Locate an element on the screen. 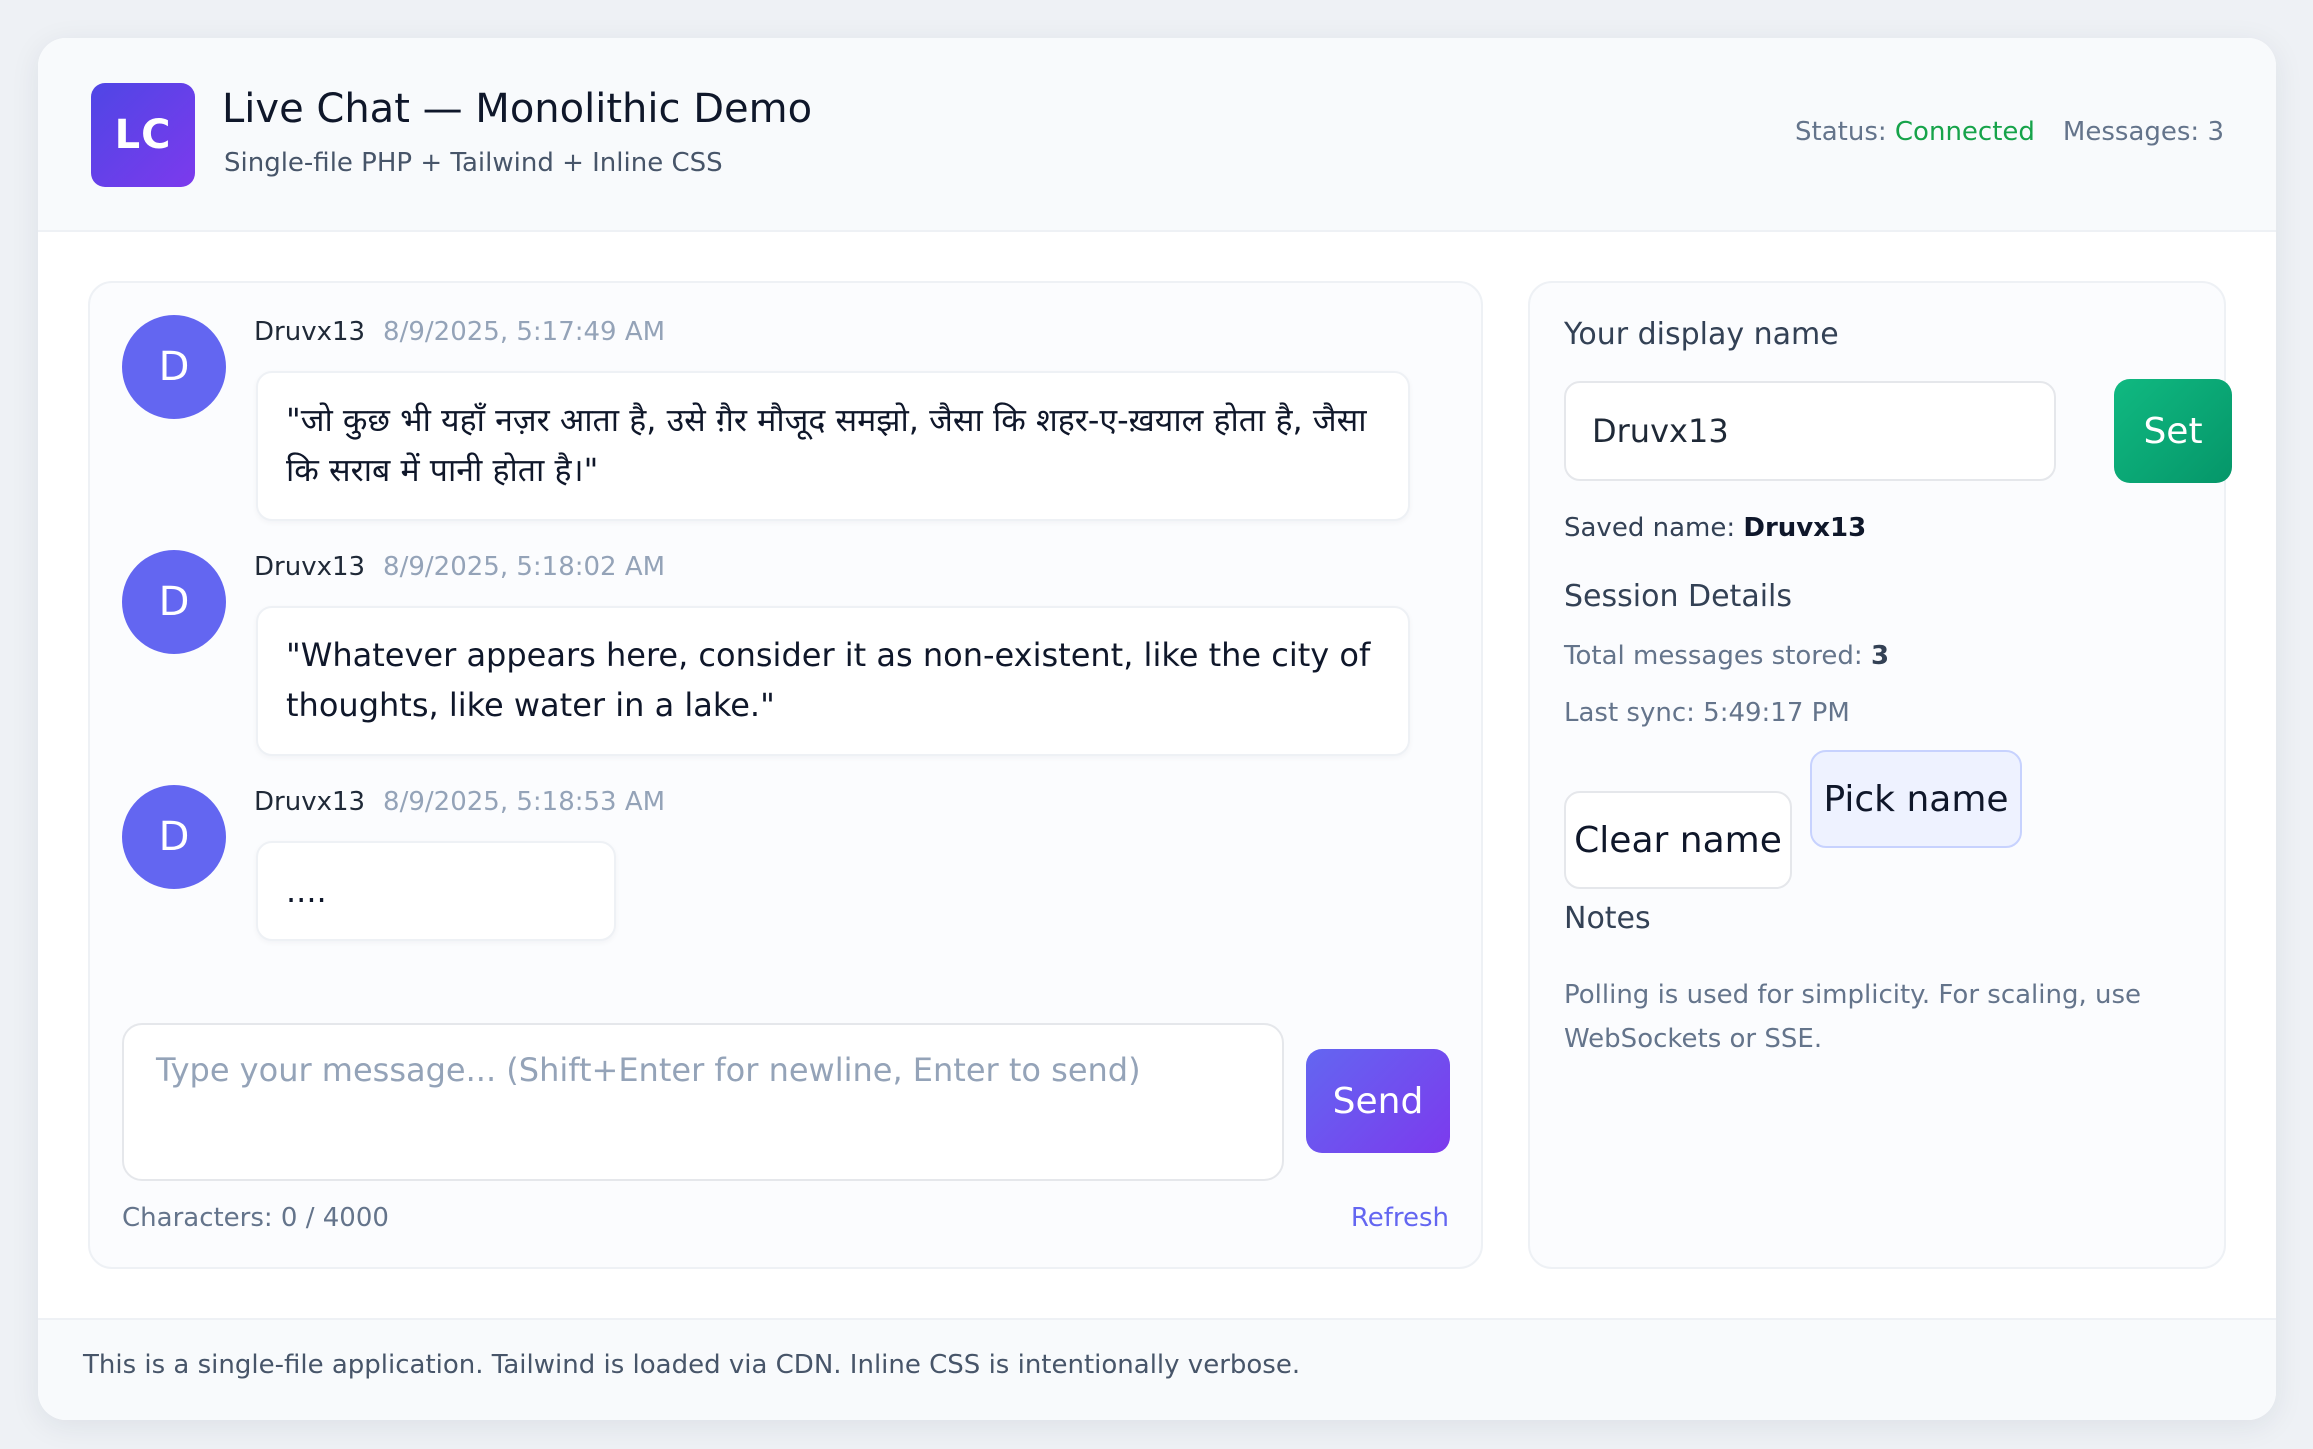 This screenshot has height=1449, width=2313. display-name-input: Druvx13 is located at coordinates (1810, 431).